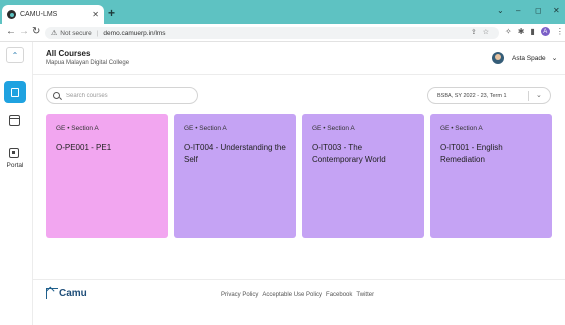 Image resolution: width=565 pixels, height=325 pixels. I want to click on sidebar-collapse-button: ⌃, so click(15, 55).